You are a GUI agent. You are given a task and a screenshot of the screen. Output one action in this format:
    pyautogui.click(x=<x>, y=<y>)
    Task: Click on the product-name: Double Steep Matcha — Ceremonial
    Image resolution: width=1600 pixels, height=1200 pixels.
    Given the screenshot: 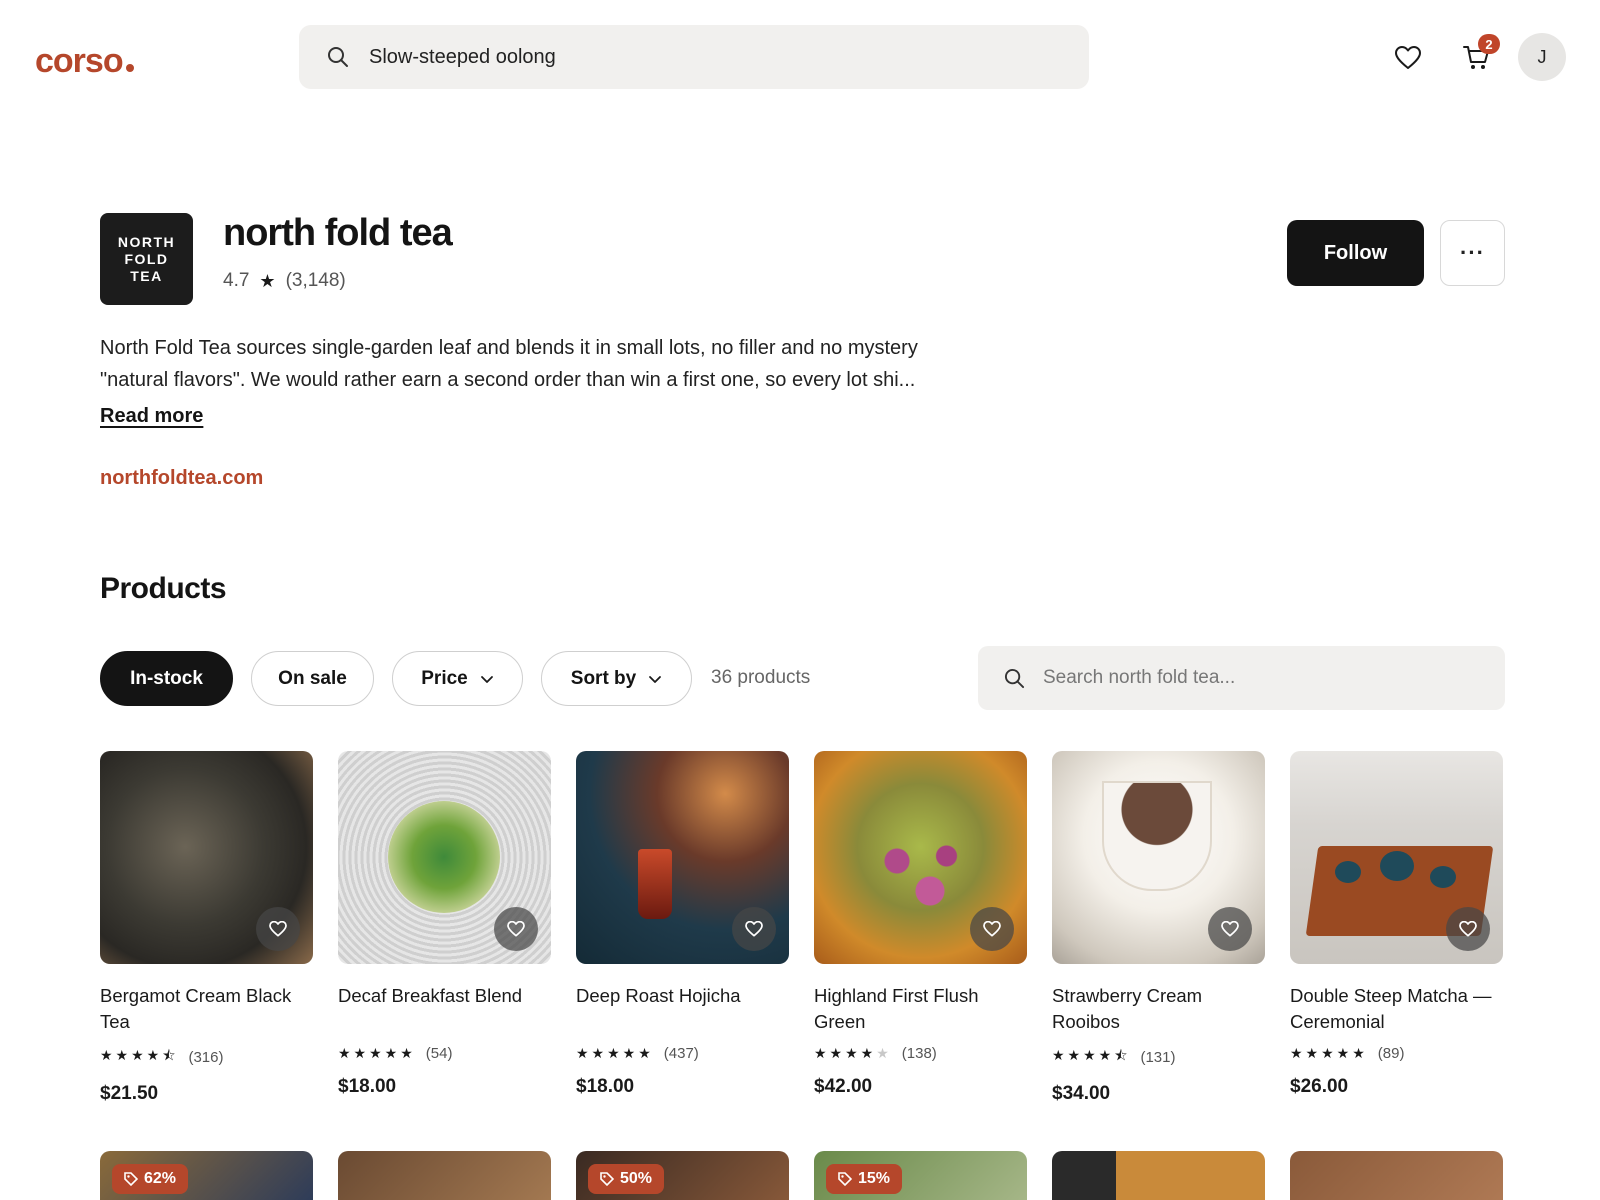 What is the action you would take?
    pyautogui.click(x=1396, y=1009)
    